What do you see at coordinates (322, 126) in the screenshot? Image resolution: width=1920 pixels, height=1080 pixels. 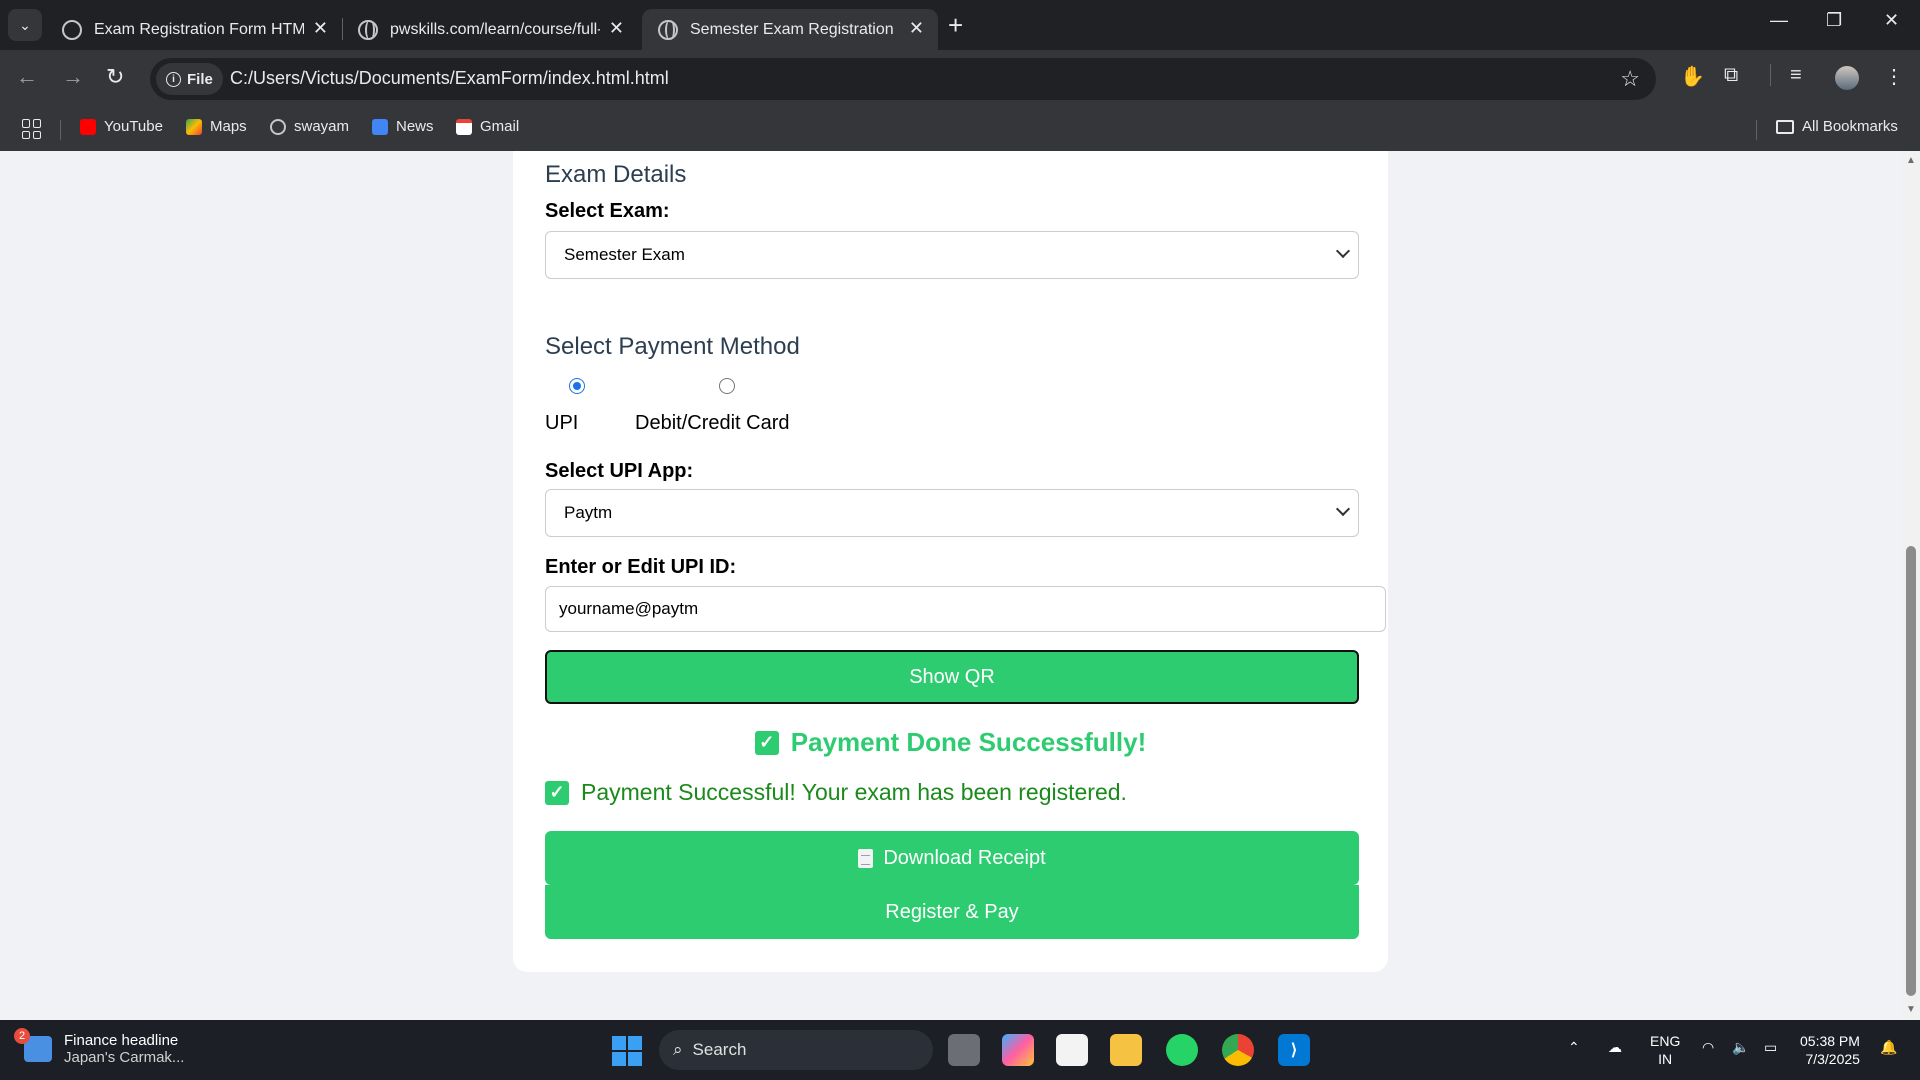 I see `bookmark-label: swayam` at bounding box center [322, 126].